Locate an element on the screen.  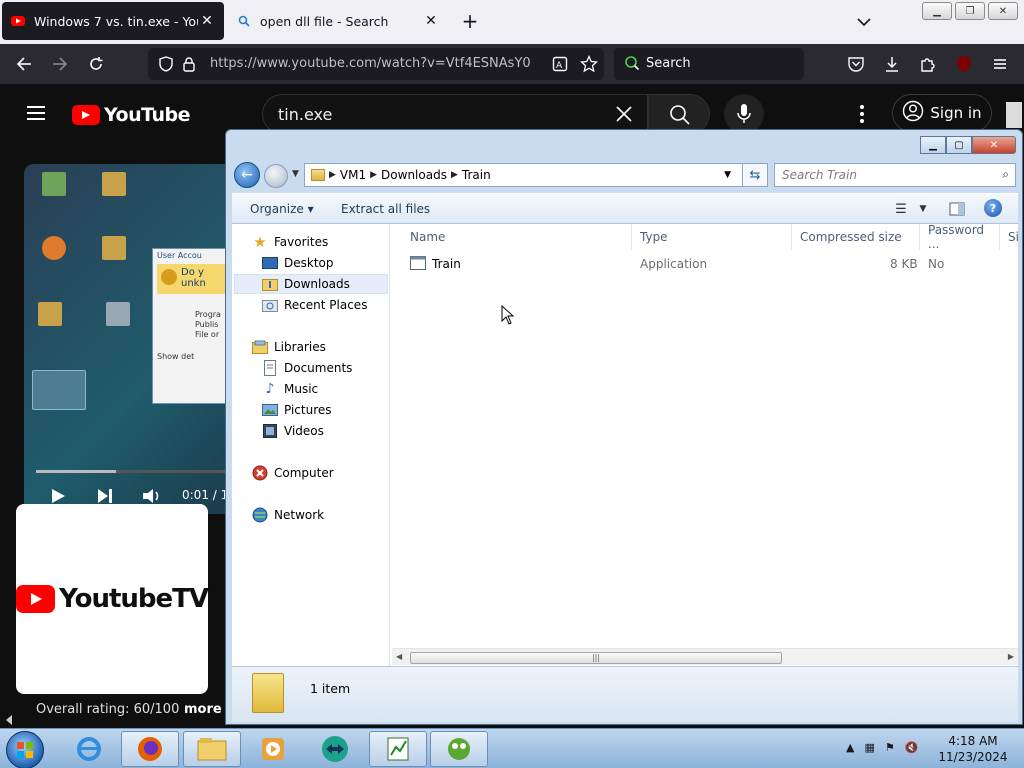
hamburger-menu-icon is located at coordinates (1000, 64).